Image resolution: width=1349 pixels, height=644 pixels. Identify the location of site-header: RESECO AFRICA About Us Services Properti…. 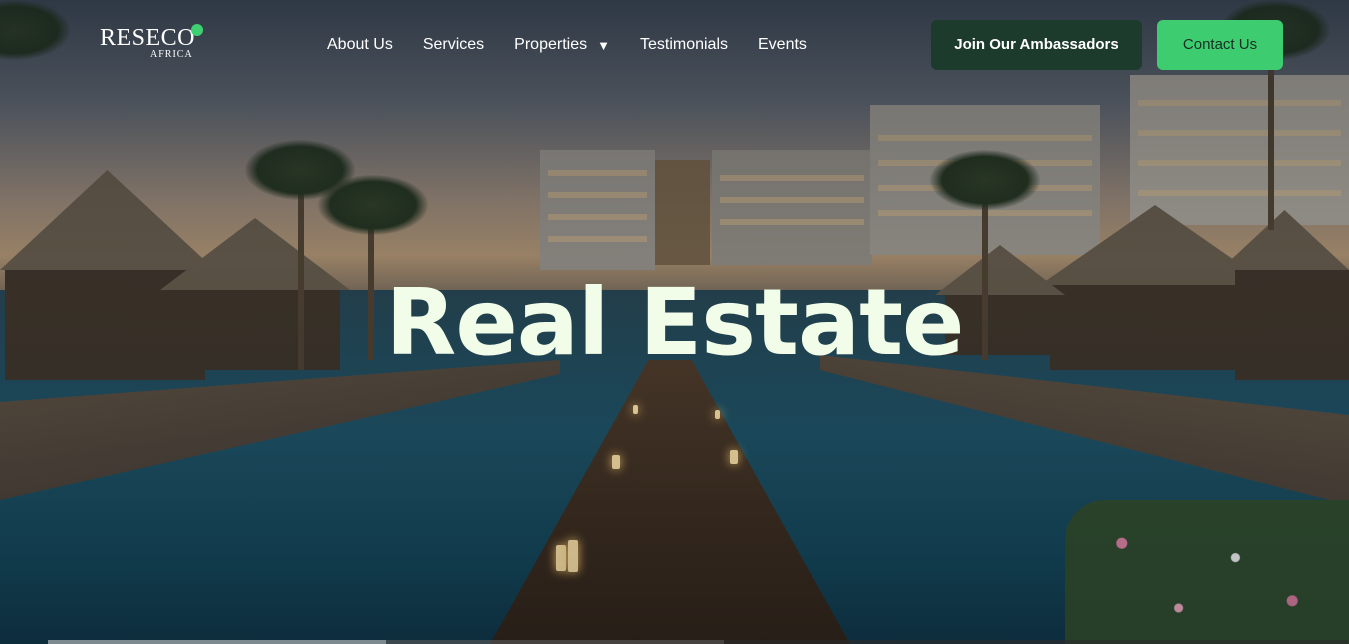
(674, 45).